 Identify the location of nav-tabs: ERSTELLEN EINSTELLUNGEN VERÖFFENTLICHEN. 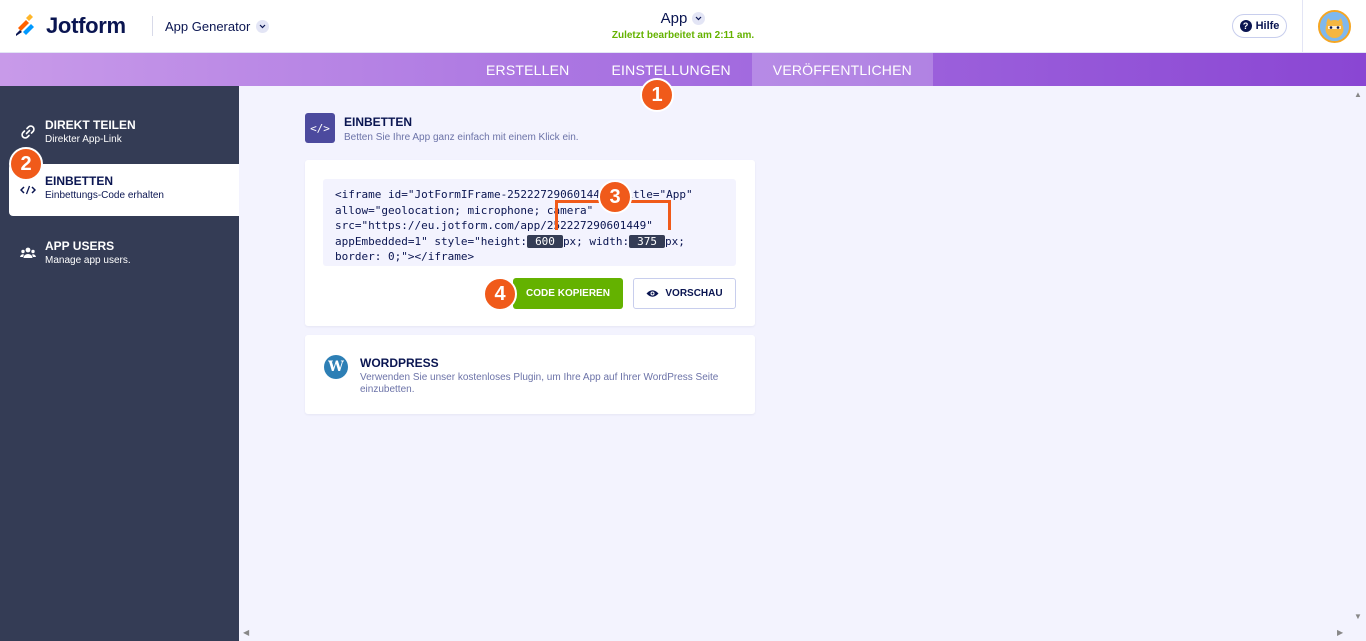
(699, 69).